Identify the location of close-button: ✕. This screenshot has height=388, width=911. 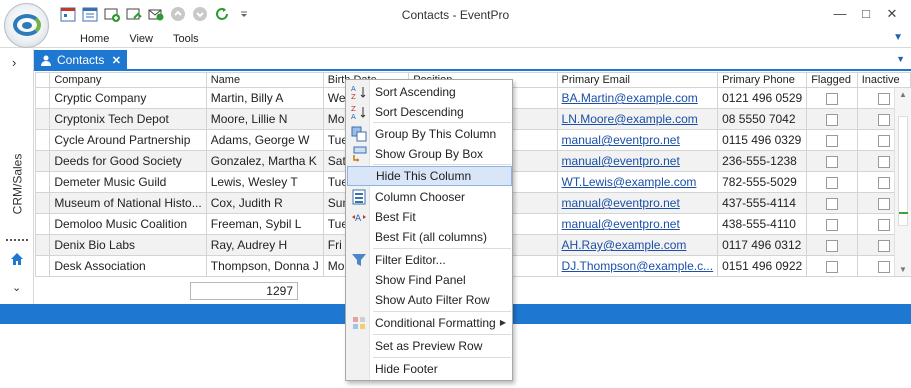
(892, 14).